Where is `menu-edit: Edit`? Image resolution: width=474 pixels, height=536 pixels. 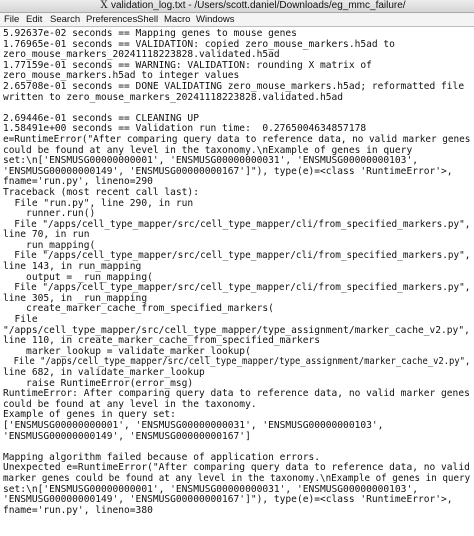 menu-edit: Edit is located at coordinates (34, 19).